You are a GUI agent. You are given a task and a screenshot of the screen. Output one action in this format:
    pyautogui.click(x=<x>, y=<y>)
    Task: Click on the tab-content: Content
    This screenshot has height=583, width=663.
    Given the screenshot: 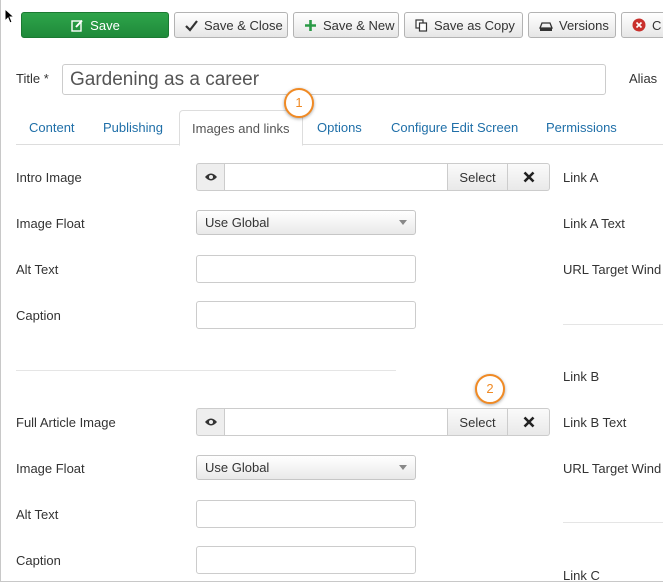 What is the action you would take?
    pyautogui.click(x=52, y=127)
    